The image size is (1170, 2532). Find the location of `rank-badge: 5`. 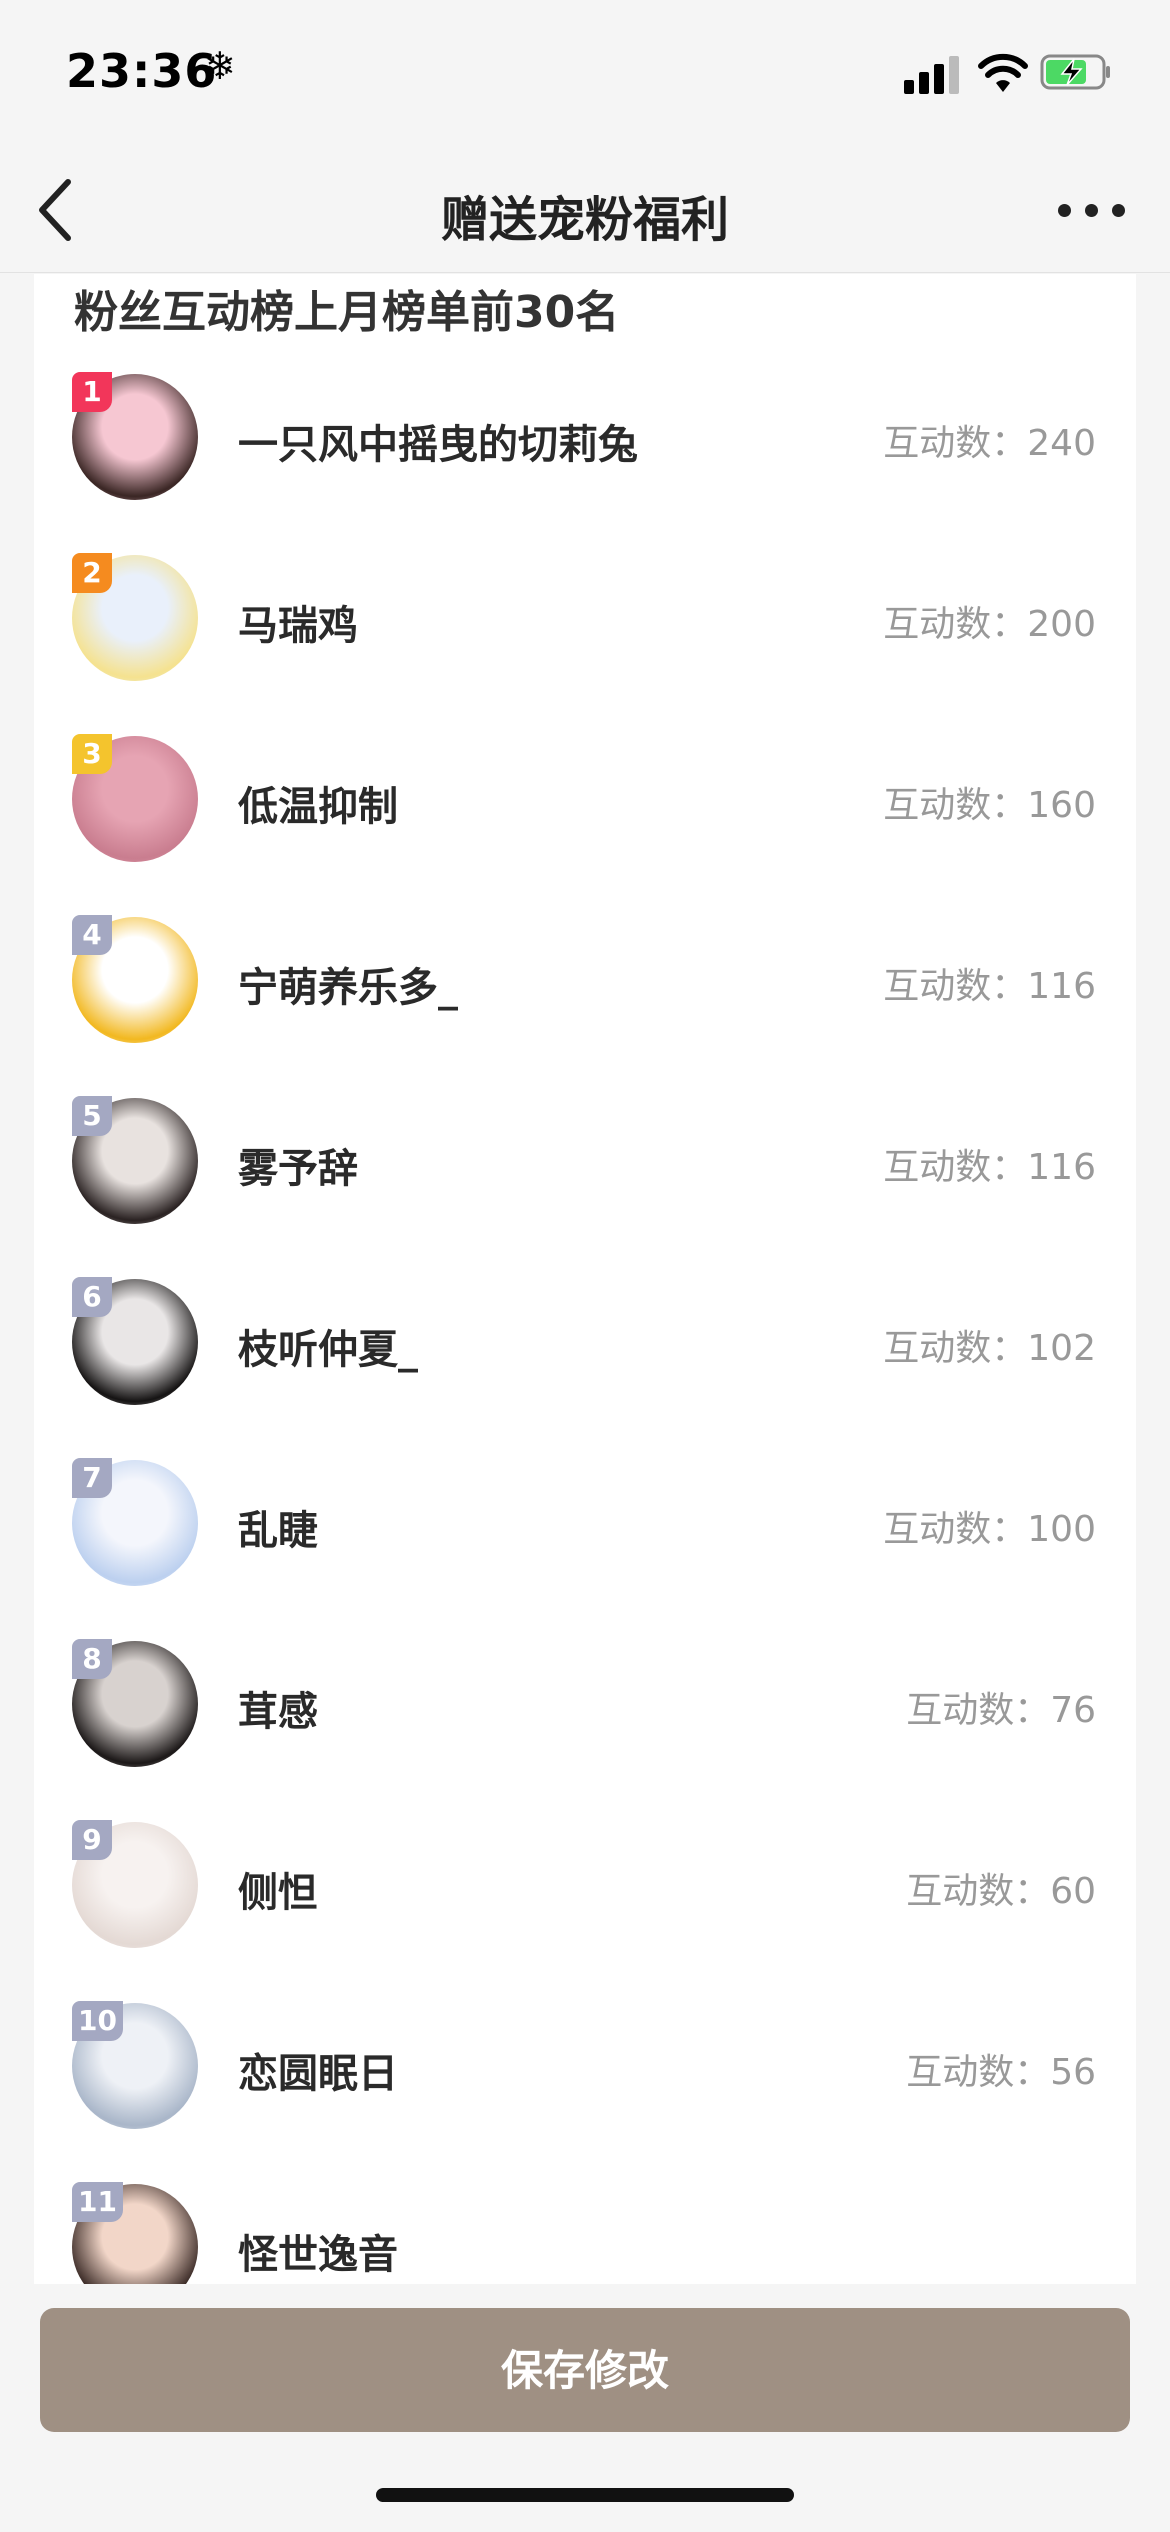

rank-badge: 5 is located at coordinates (92, 1116).